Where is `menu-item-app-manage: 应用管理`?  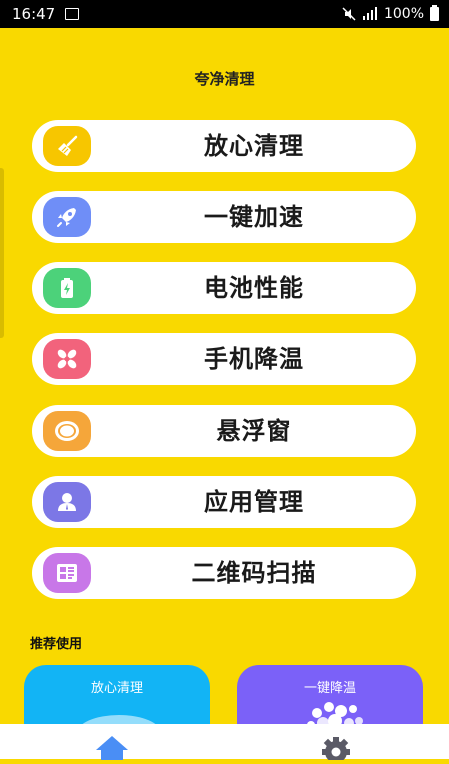
menu-item-app-manage: 应用管理 is located at coordinates (224, 502).